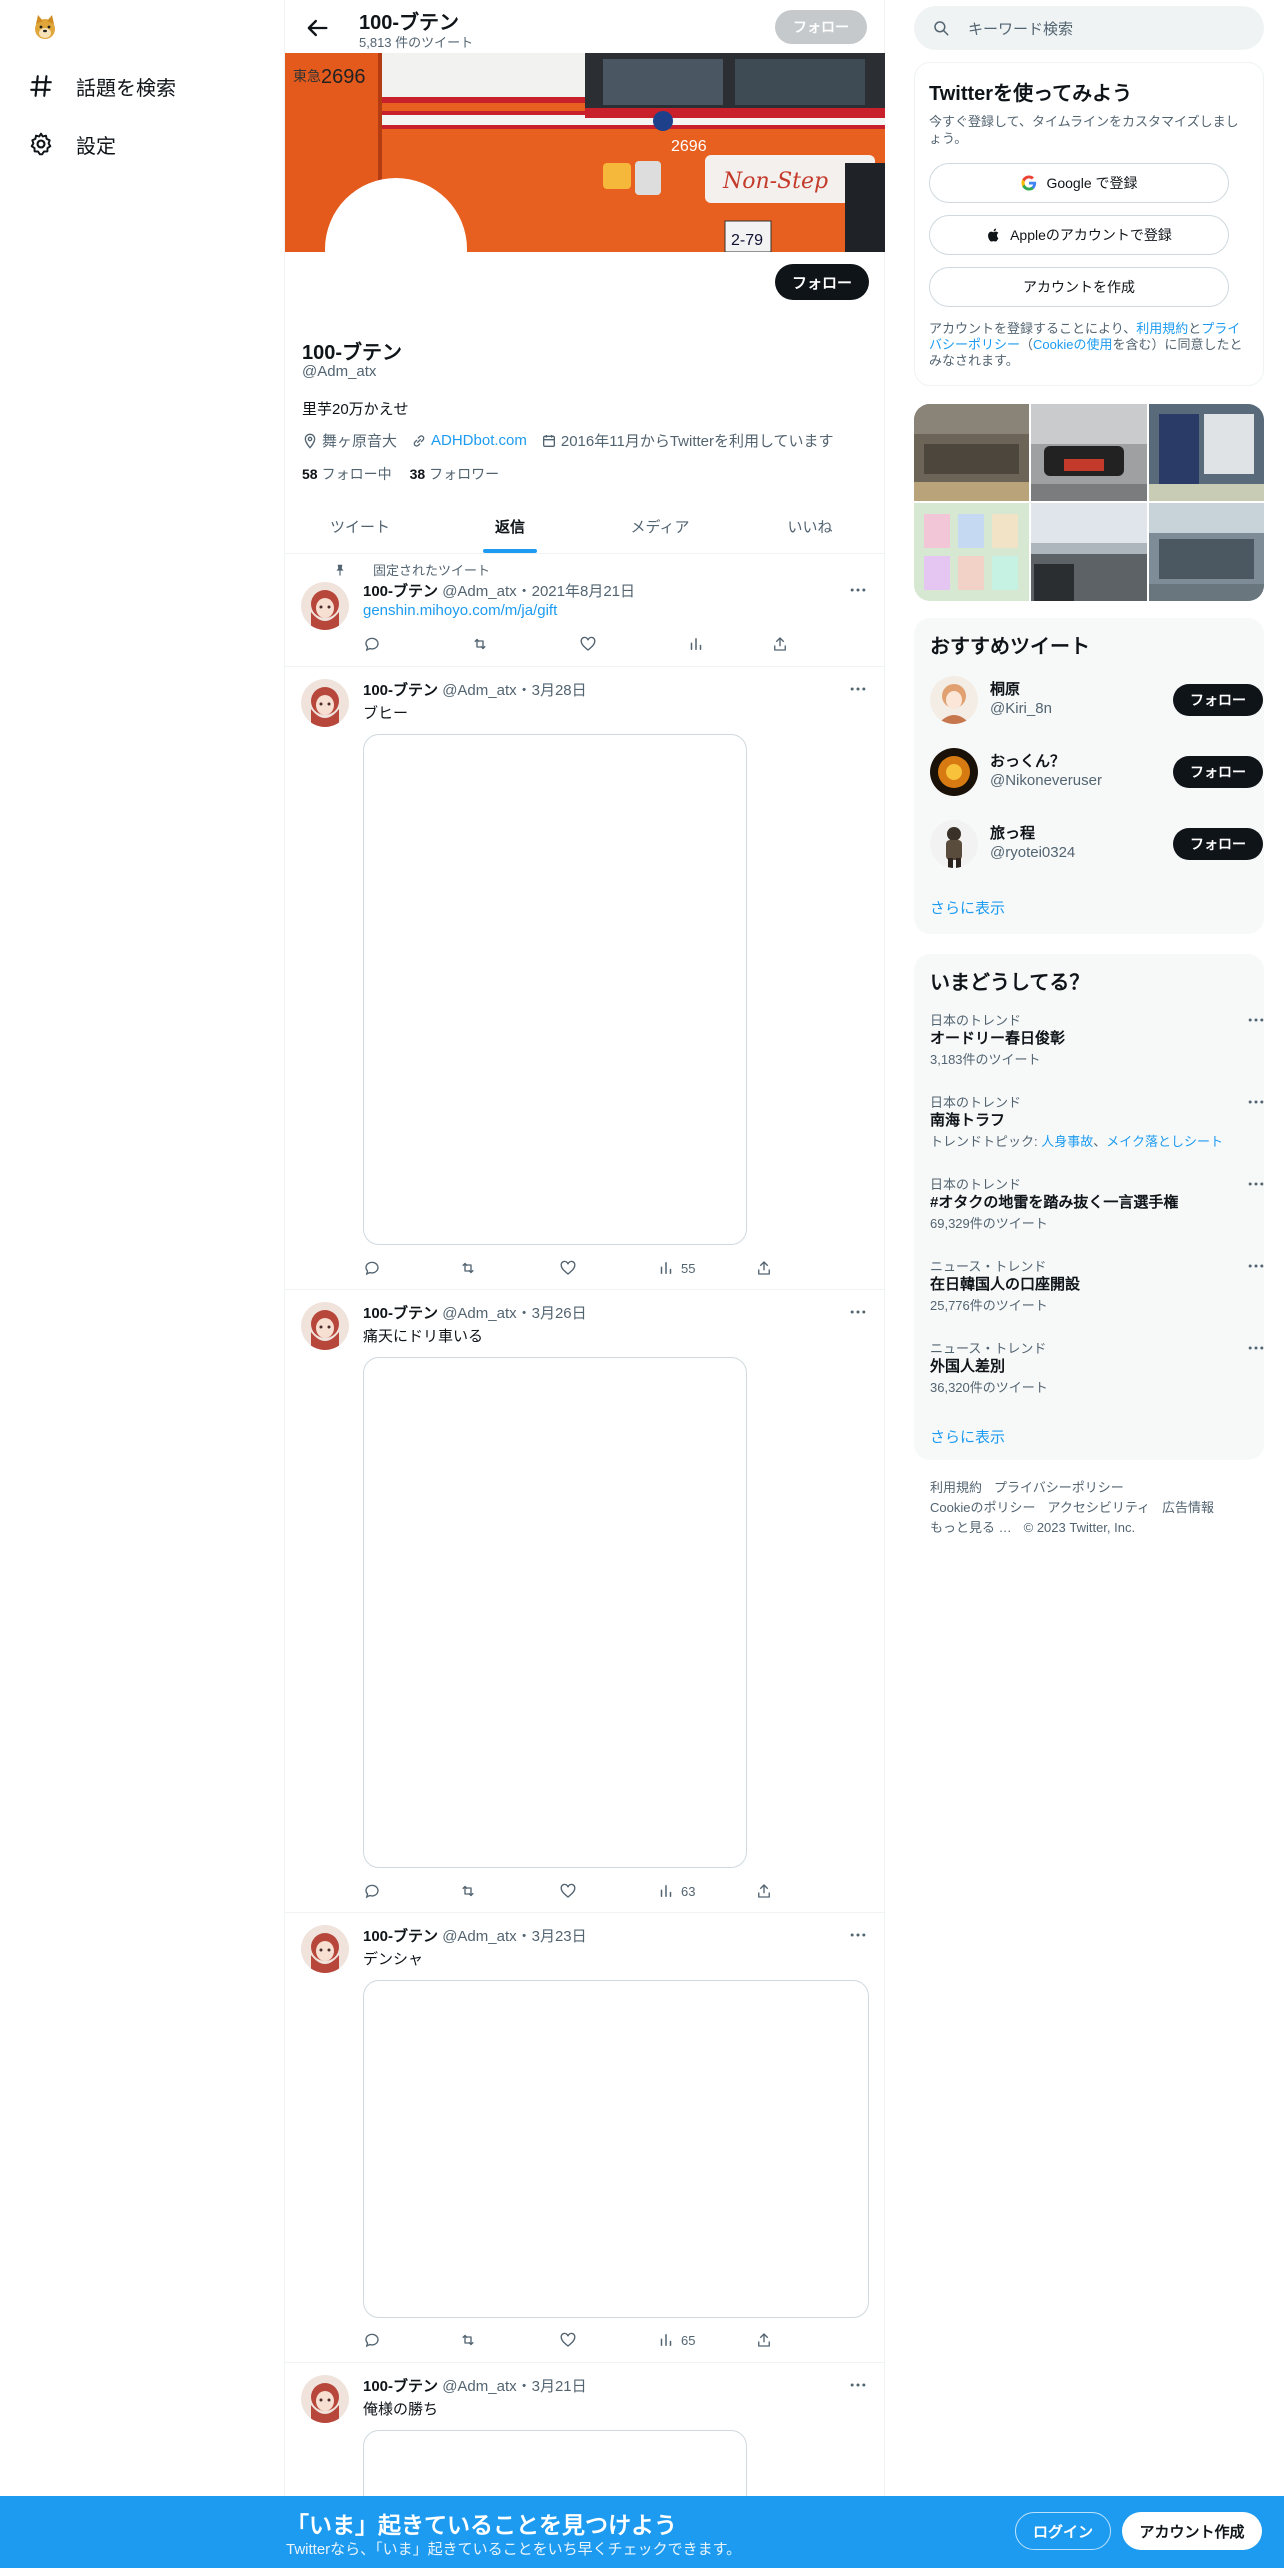 The image size is (1284, 2568). I want to click on cookie-link: Cookieの使用, so click(1072, 344).